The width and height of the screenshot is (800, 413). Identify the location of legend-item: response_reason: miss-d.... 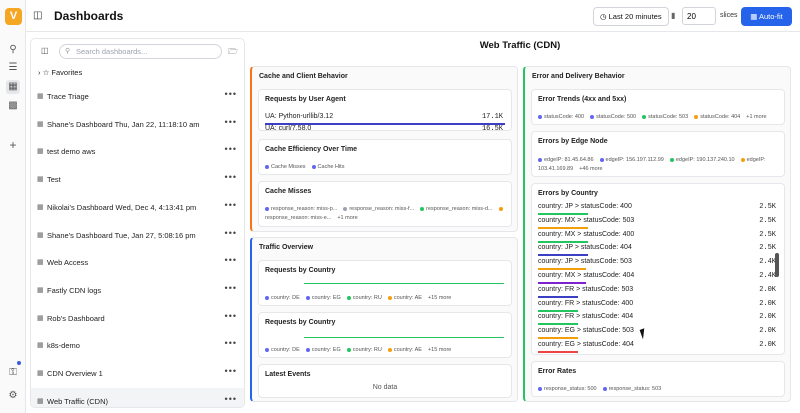
(456, 209).